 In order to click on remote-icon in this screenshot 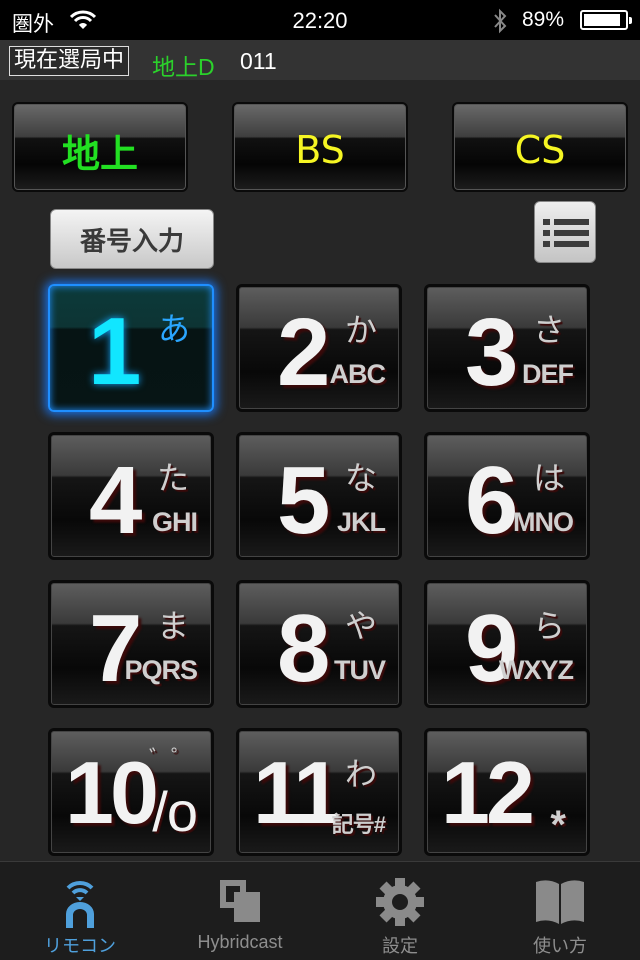, I will do `click(80, 904)`.